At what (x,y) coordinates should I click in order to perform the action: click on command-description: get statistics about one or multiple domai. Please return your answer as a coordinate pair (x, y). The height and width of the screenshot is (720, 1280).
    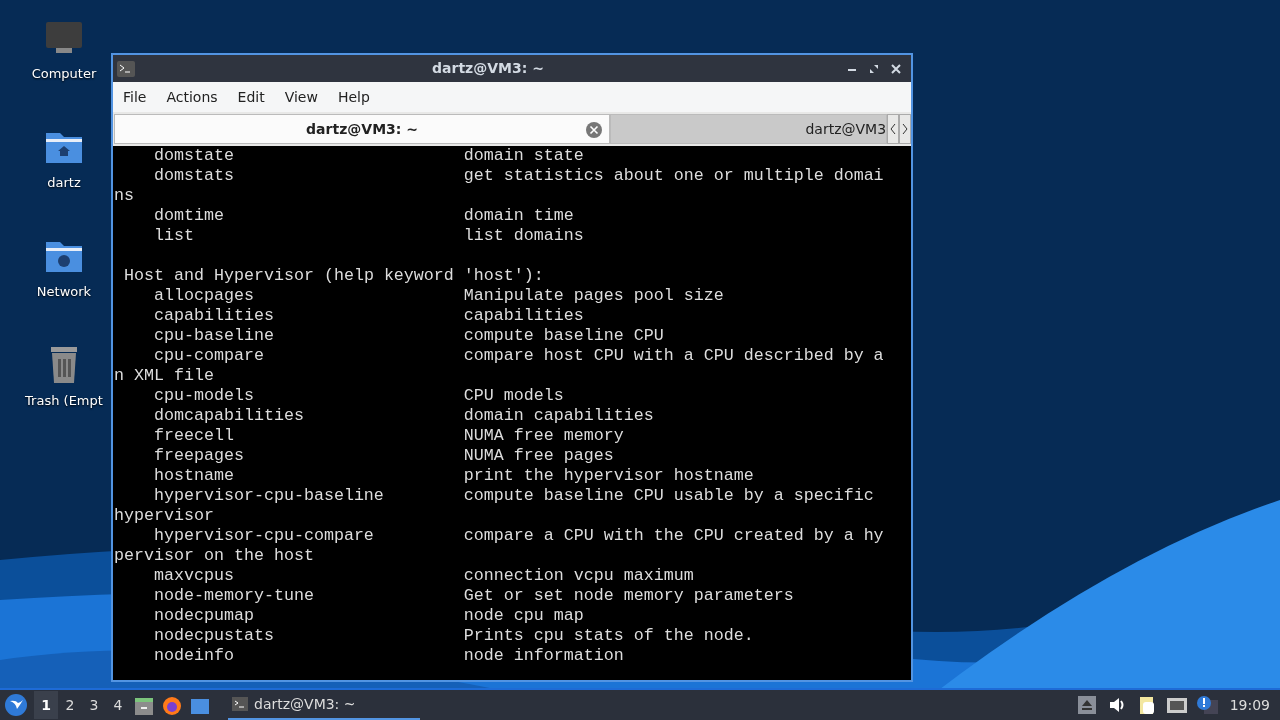
    Looking at the image, I should click on (673, 175).